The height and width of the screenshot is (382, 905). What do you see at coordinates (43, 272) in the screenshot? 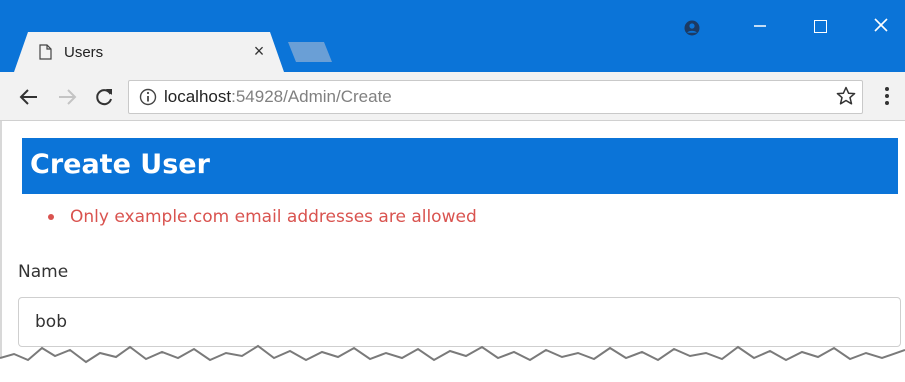
I see `name-label: Name` at bounding box center [43, 272].